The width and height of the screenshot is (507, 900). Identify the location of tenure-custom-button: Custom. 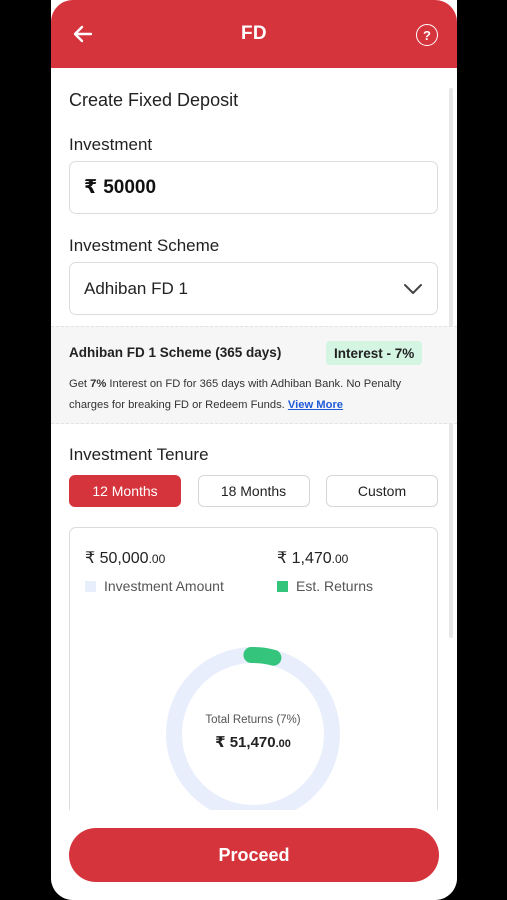
(382, 491).